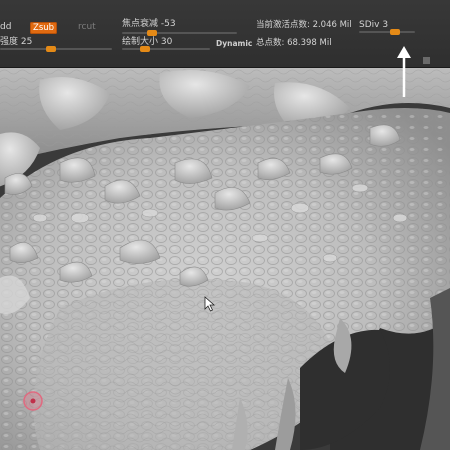  What do you see at coordinates (149, 24) in the screenshot?
I see `focal-shift-label: 焦点衰减 -53` at bounding box center [149, 24].